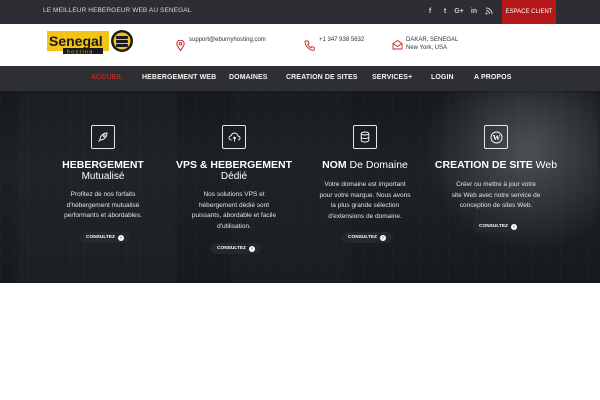 Image resolution: width=600 pixels, height=400 pixels. I want to click on map-pin-icon, so click(180, 47).